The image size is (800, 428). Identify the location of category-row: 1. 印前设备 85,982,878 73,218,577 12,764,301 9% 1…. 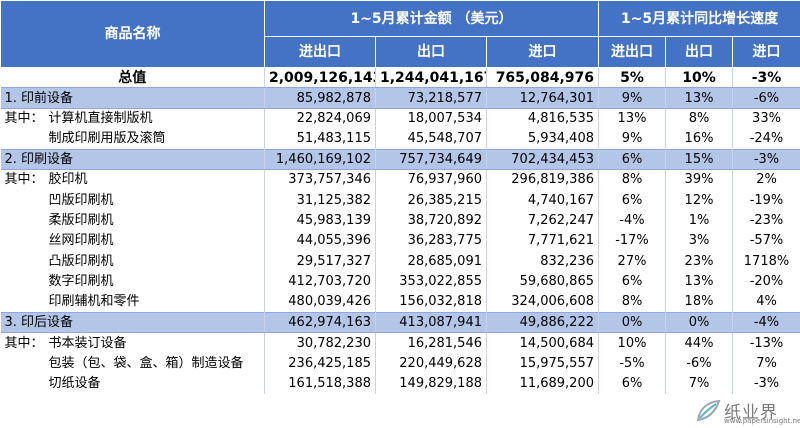
(400, 98).